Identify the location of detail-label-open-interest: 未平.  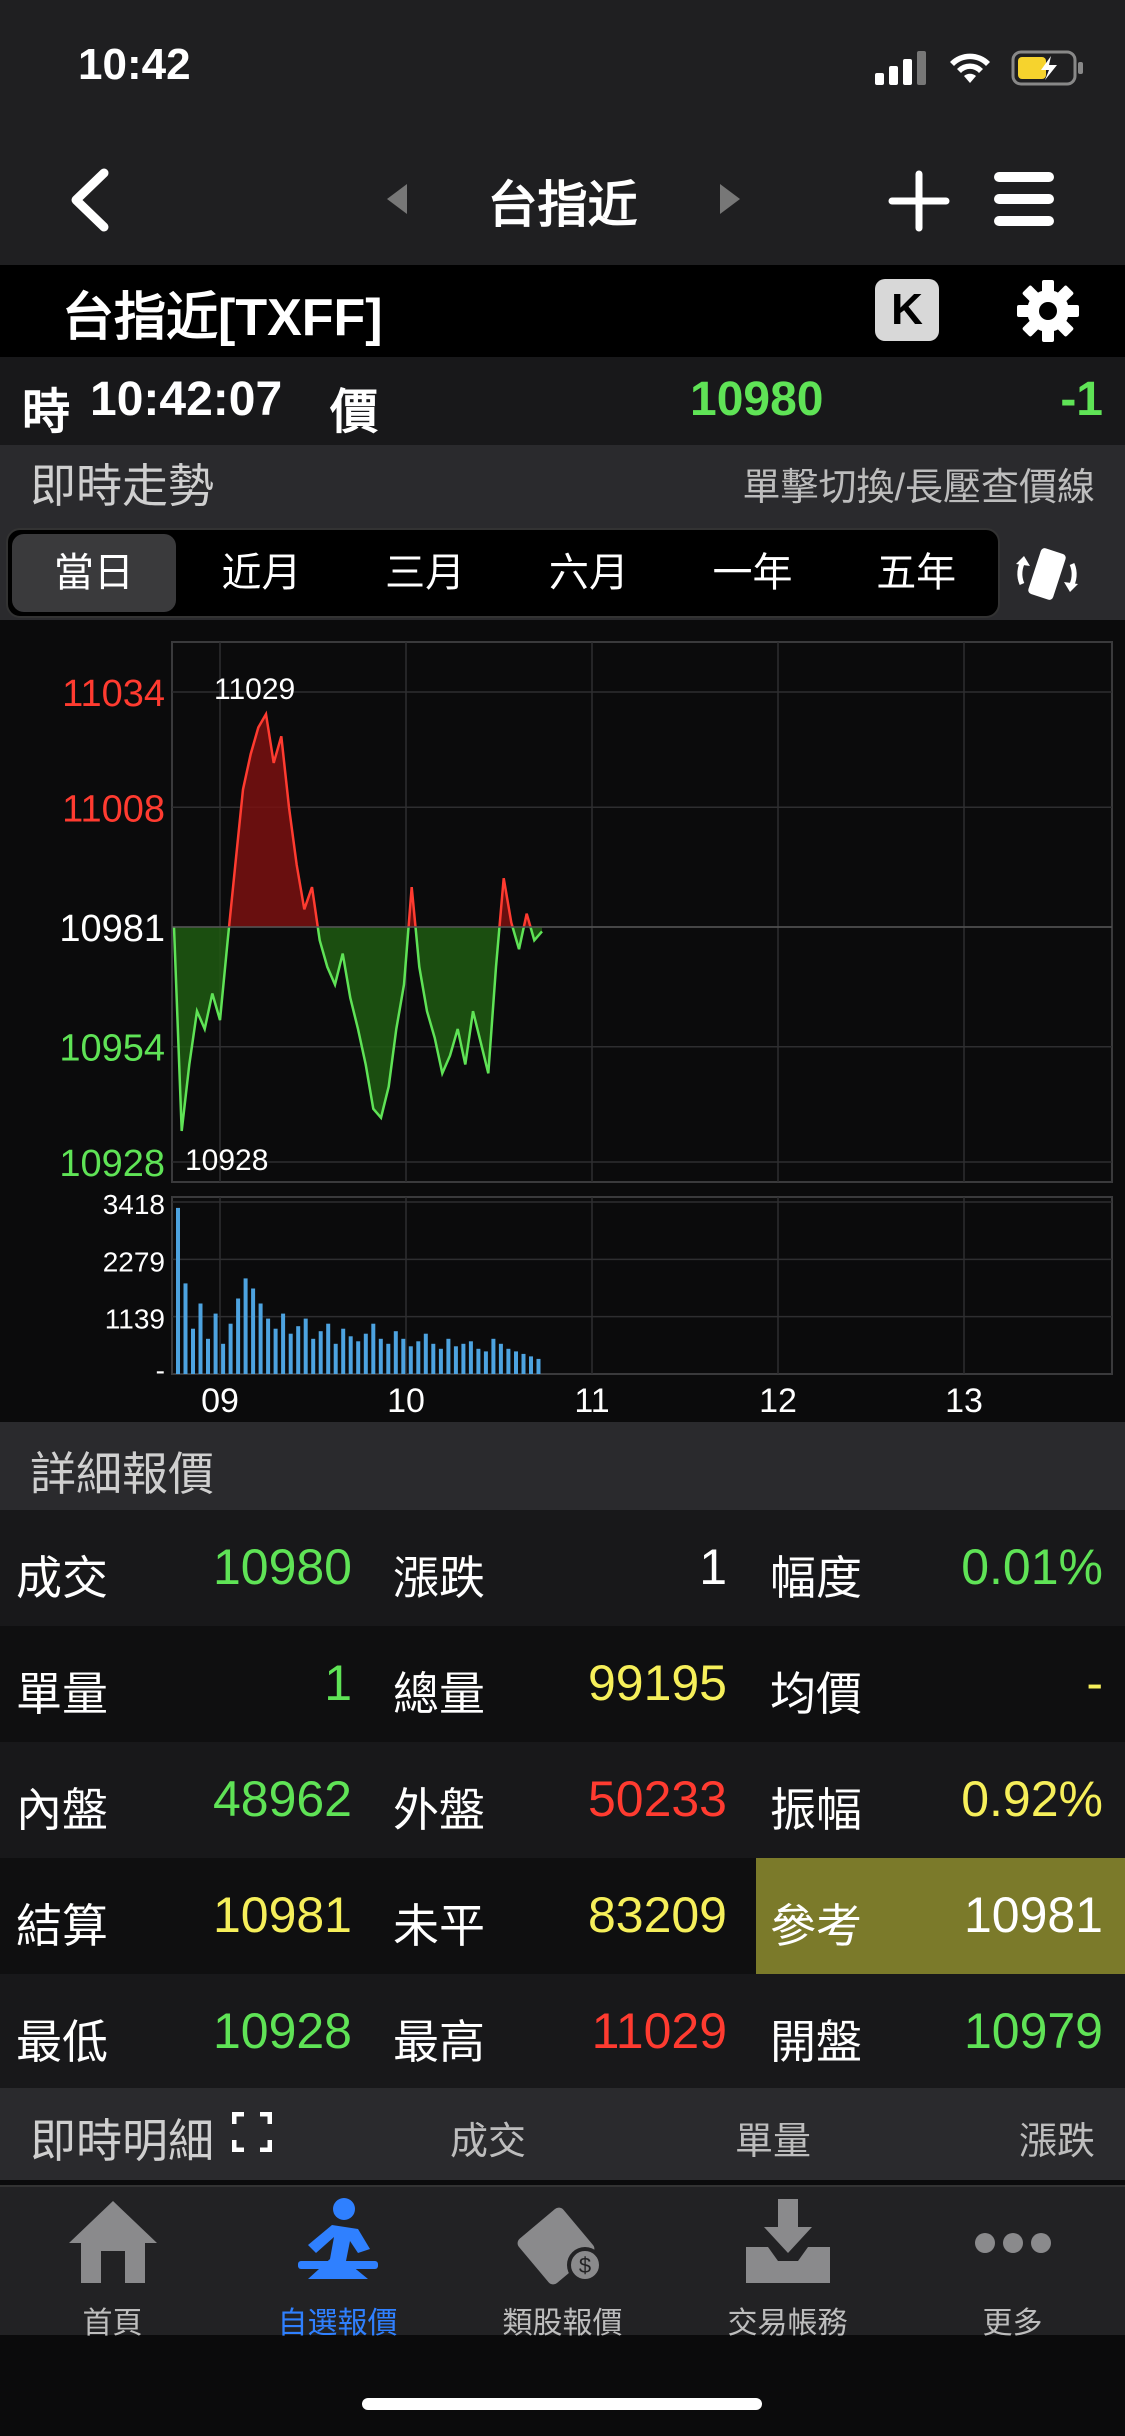
(439, 1926).